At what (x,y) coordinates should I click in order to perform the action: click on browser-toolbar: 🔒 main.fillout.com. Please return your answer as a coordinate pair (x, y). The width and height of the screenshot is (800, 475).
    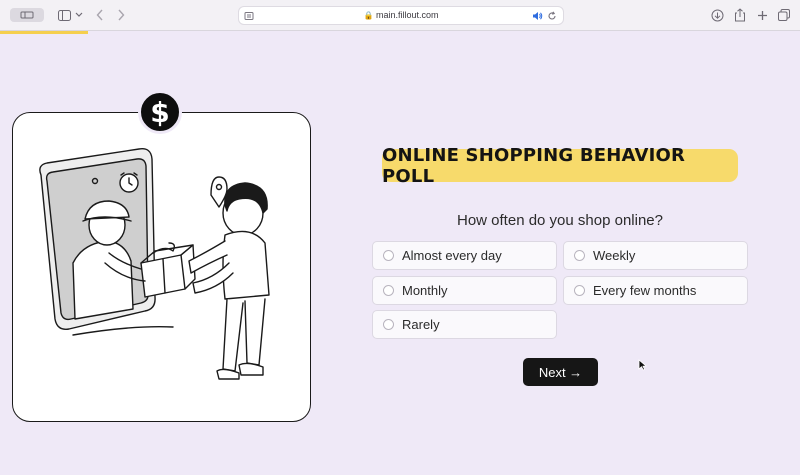
    Looking at the image, I should click on (400, 15).